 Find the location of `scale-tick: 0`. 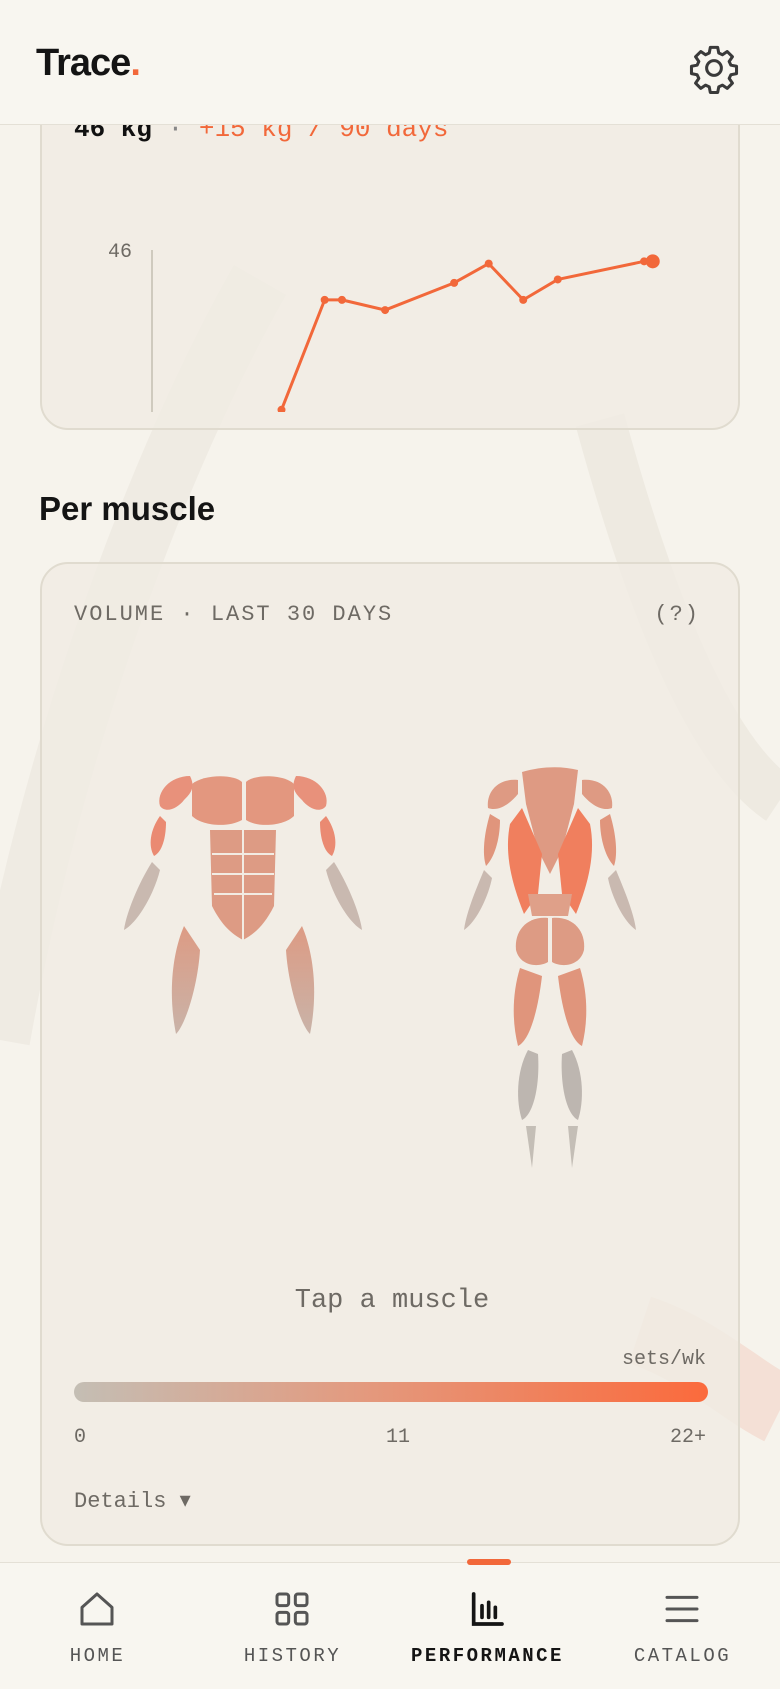

scale-tick: 0 is located at coordinates (80, 1437).